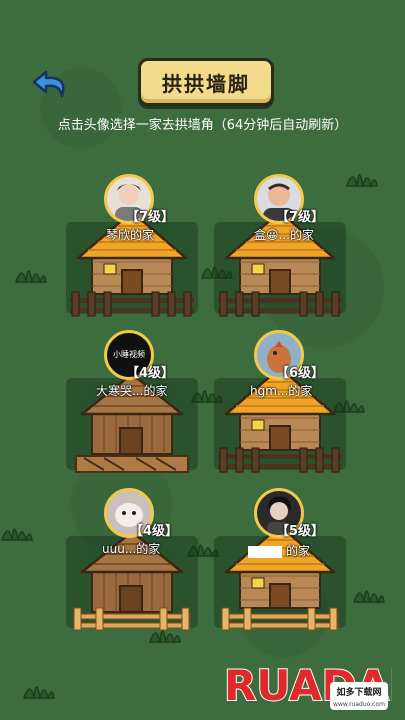 Image resolution: width=405 pixels, height=720 pixels. Describe the element at coordinates (129, 354) in the screenshot. I see `avatar-logo-text: 小睡视频` at that location.